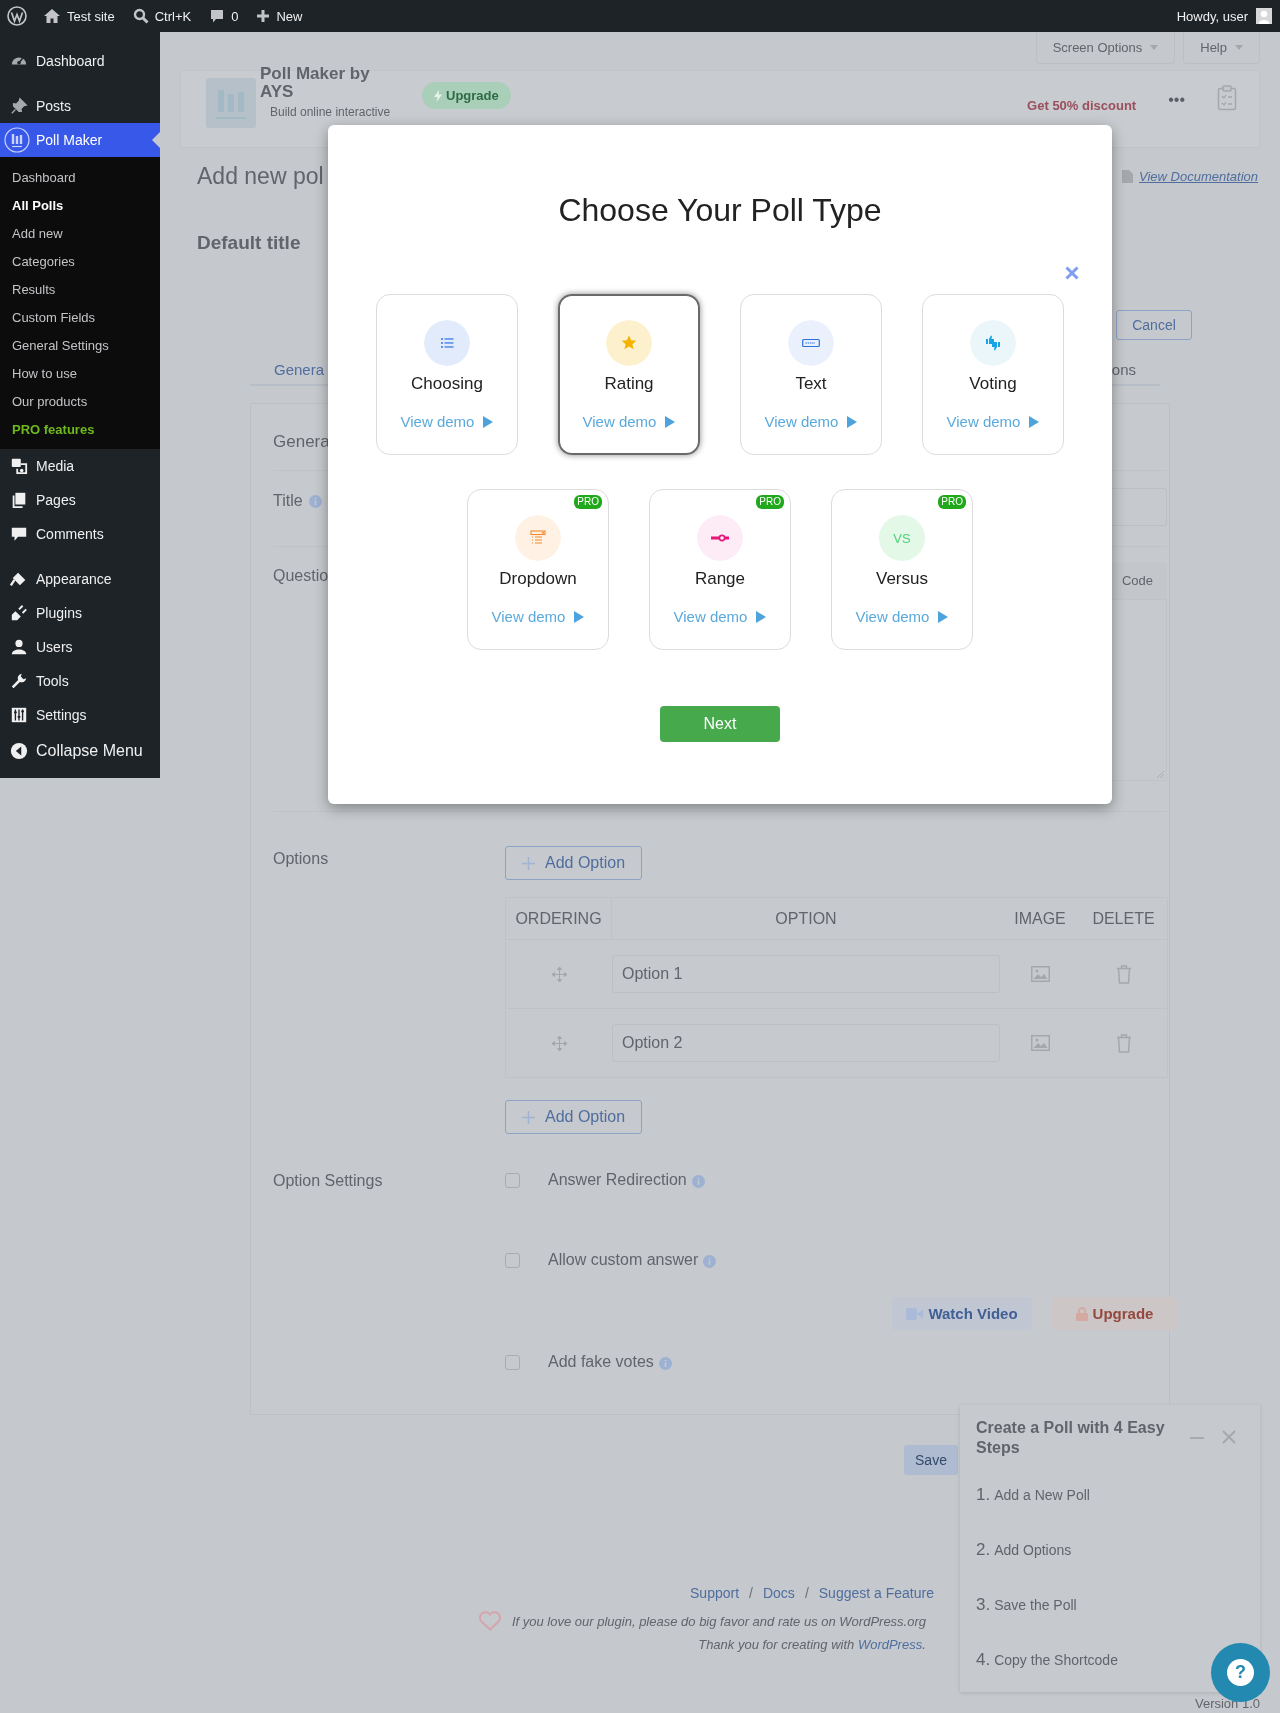 The image size is (1280, 1713). Describe the element at coordinates (80, 430) in the screenshot. I see `submenu-item: PRO features` at that location.